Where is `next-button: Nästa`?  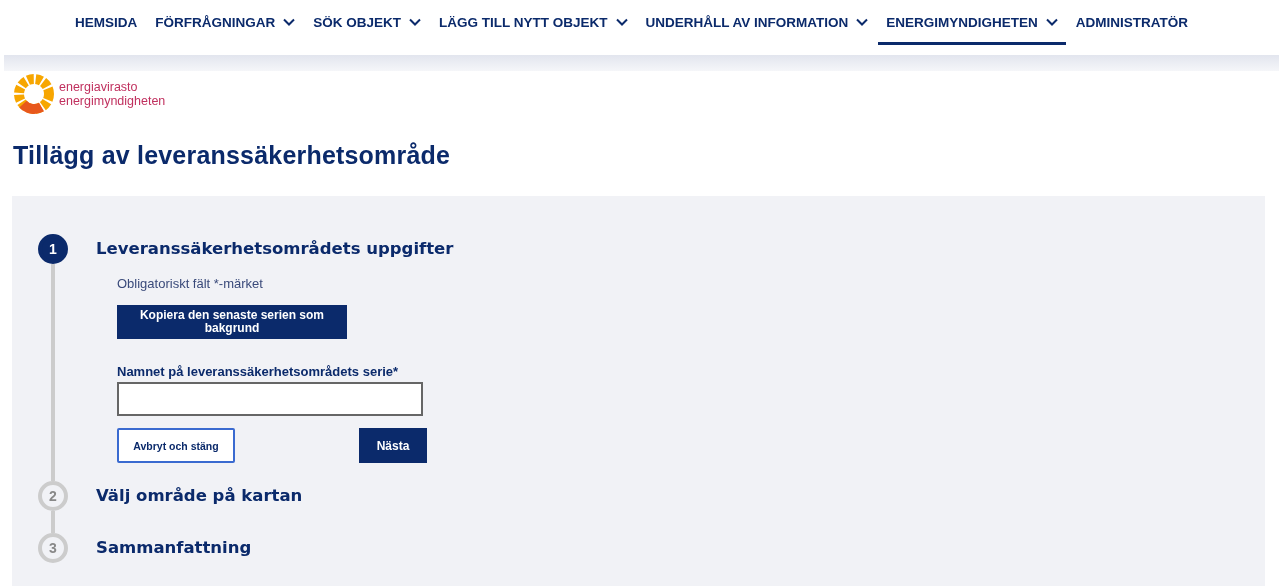 next-button: Nästa is located at coordinates (393, 445).